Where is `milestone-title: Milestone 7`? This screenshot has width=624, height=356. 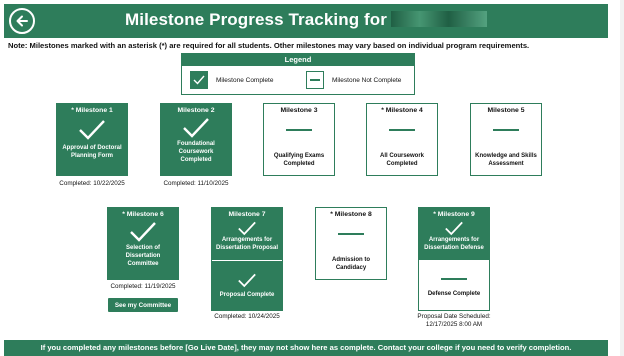
milestone-title: Milestone 7 is located at coordinates (247, 214).